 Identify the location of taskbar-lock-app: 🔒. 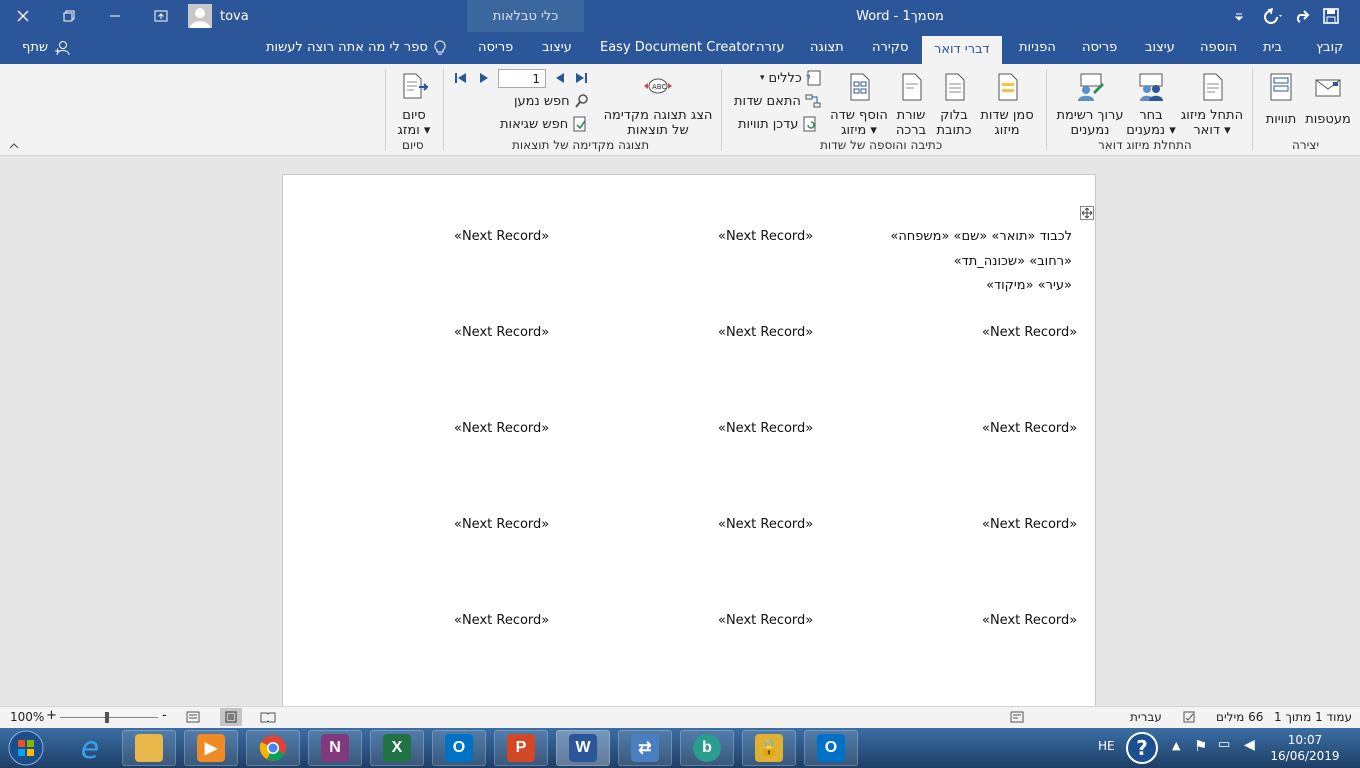
(769, 748).